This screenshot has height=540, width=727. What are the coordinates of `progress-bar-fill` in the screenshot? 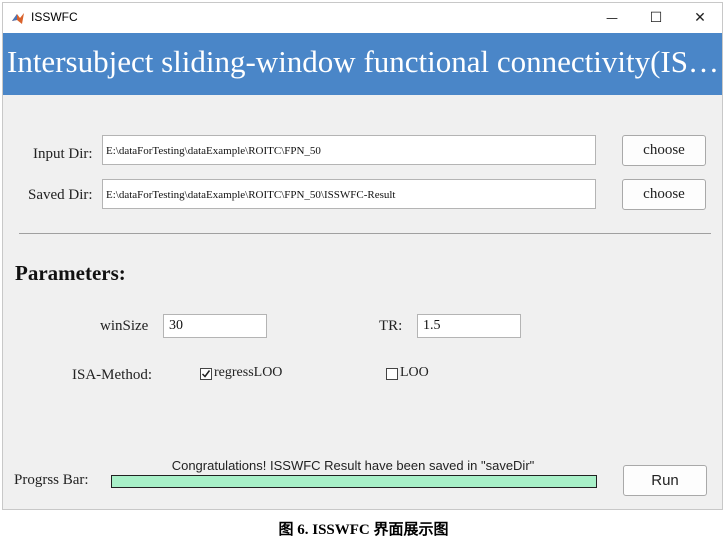 It's located at (354, 481).